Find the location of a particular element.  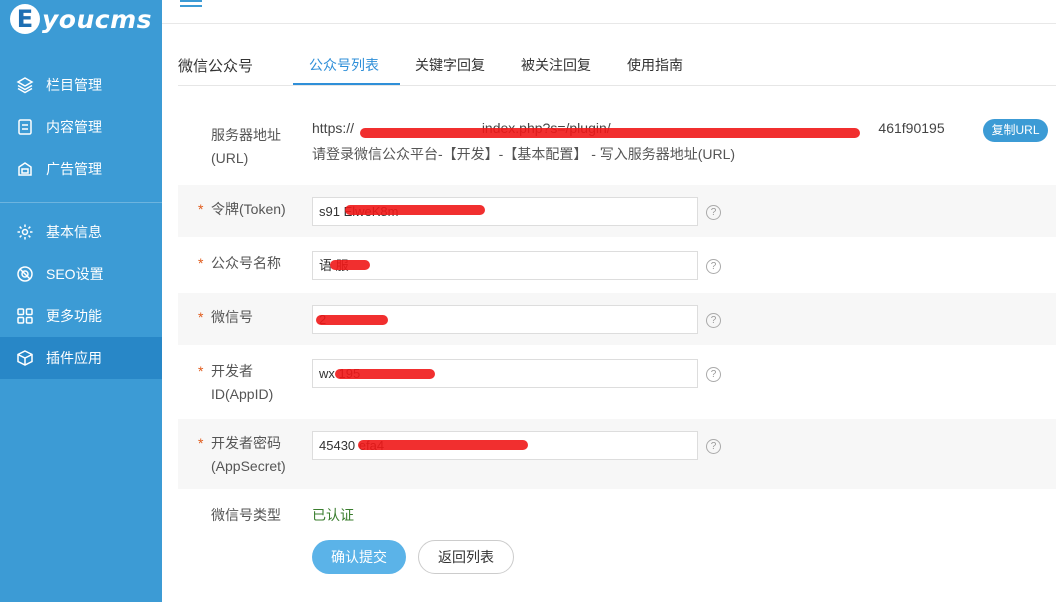

layers-icon is located at coordinates (25, 85).